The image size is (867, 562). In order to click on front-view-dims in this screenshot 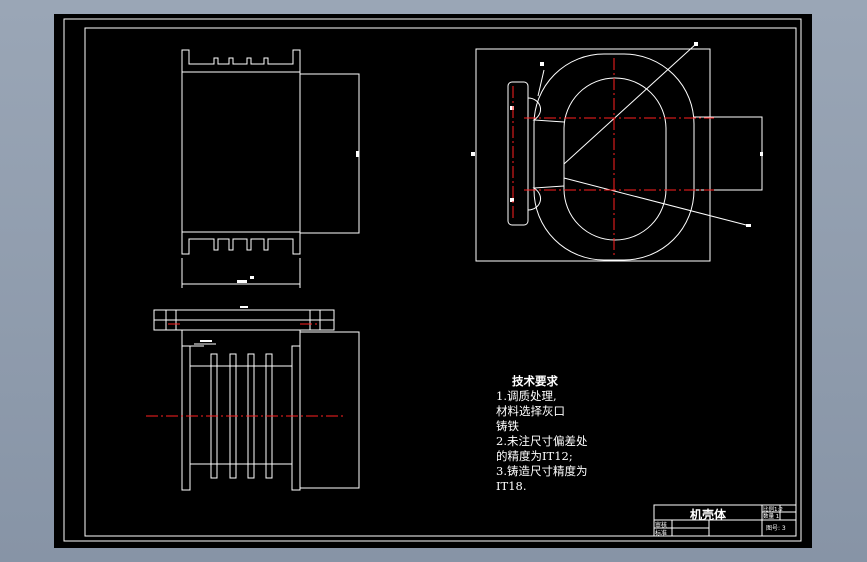, I will do `click(298, 217)`.